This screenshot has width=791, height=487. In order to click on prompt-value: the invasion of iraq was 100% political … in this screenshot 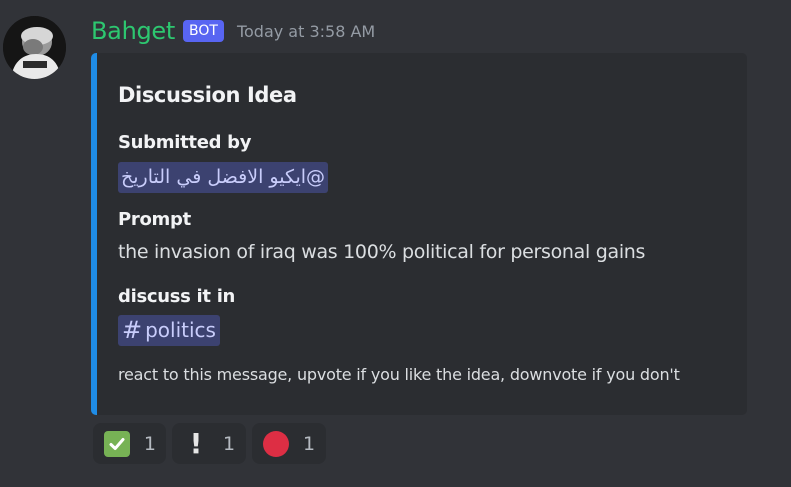, I will do `click(382, 252)`.